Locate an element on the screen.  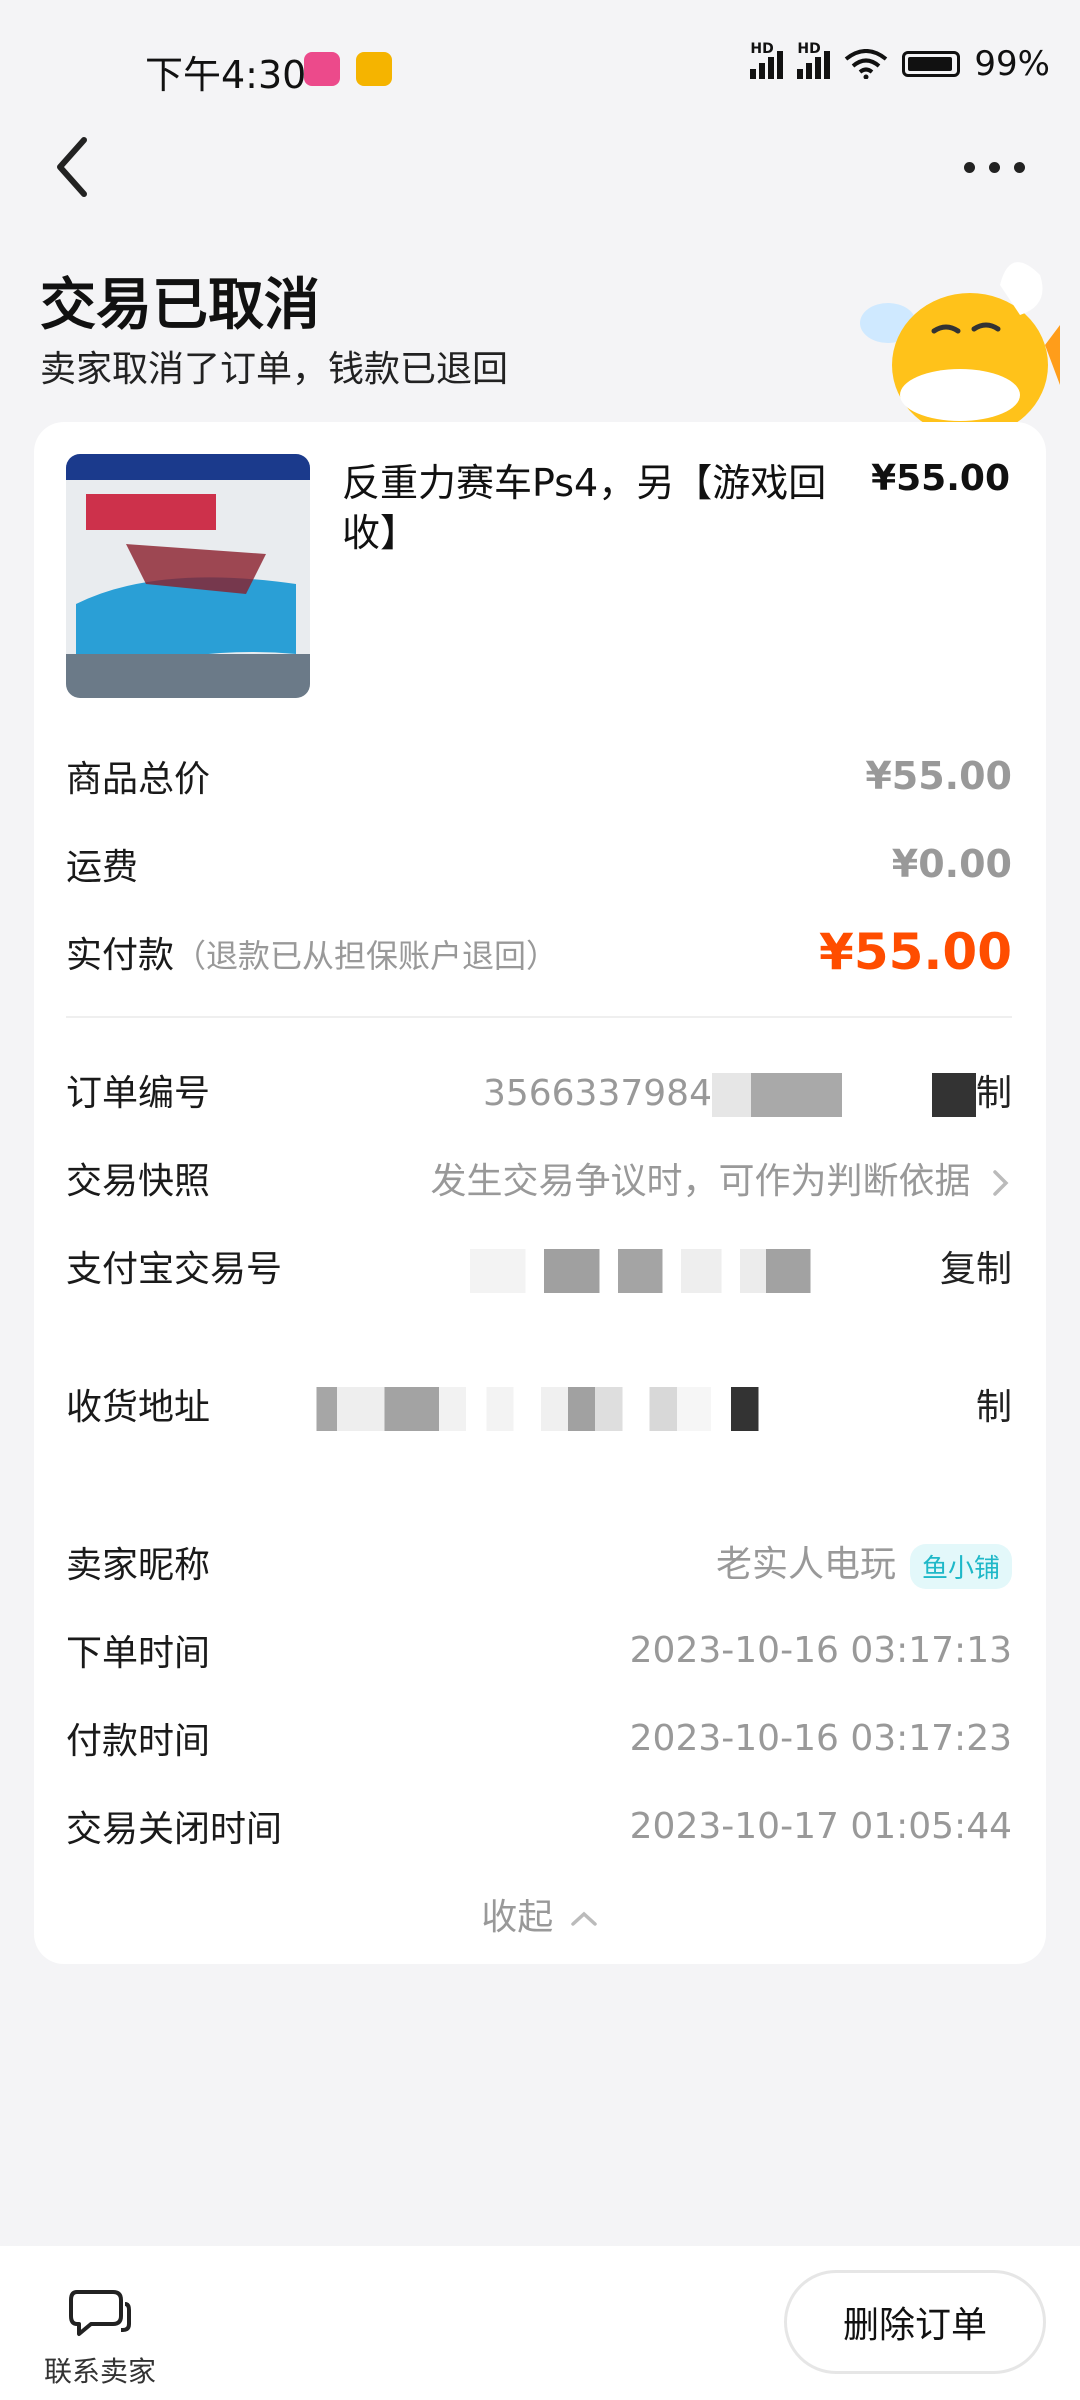
snapshot-hint: 发生交易争议时，可作为判断依据 is located at coordinates (700, 1181).